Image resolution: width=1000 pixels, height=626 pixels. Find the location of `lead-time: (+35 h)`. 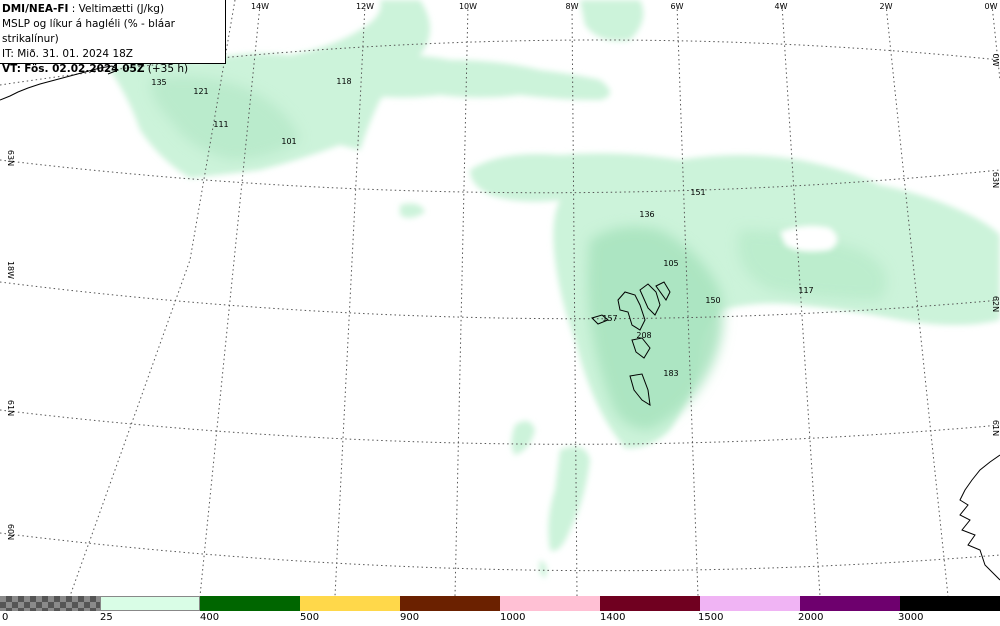

lead-time: (+35 h) is located at coordinates (168, 69).